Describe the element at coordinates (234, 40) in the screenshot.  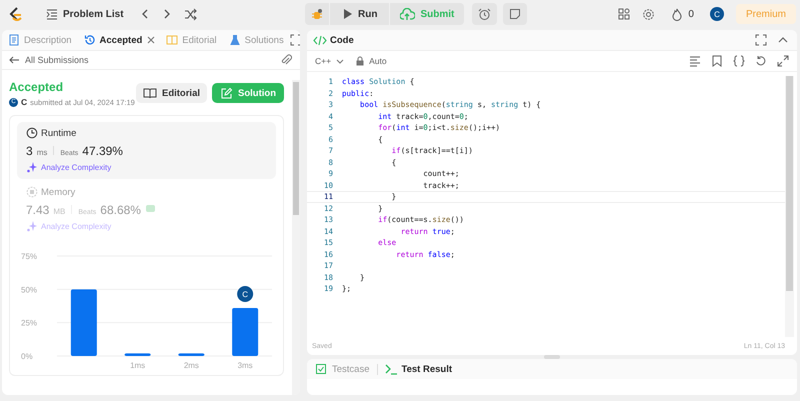
I see `flask-icon` at that location.